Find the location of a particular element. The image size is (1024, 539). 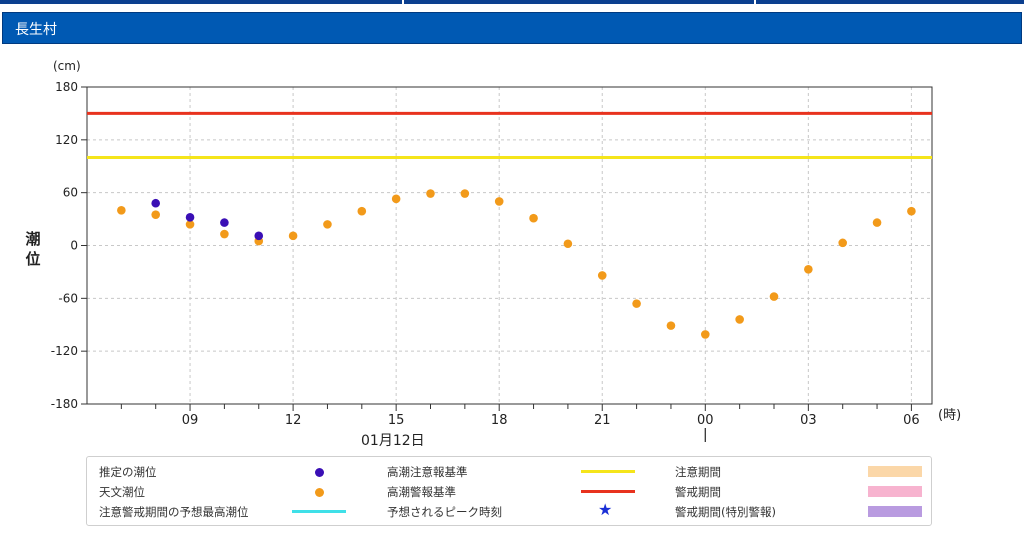

star-icon: ★ is located at coordinates (605, 509).